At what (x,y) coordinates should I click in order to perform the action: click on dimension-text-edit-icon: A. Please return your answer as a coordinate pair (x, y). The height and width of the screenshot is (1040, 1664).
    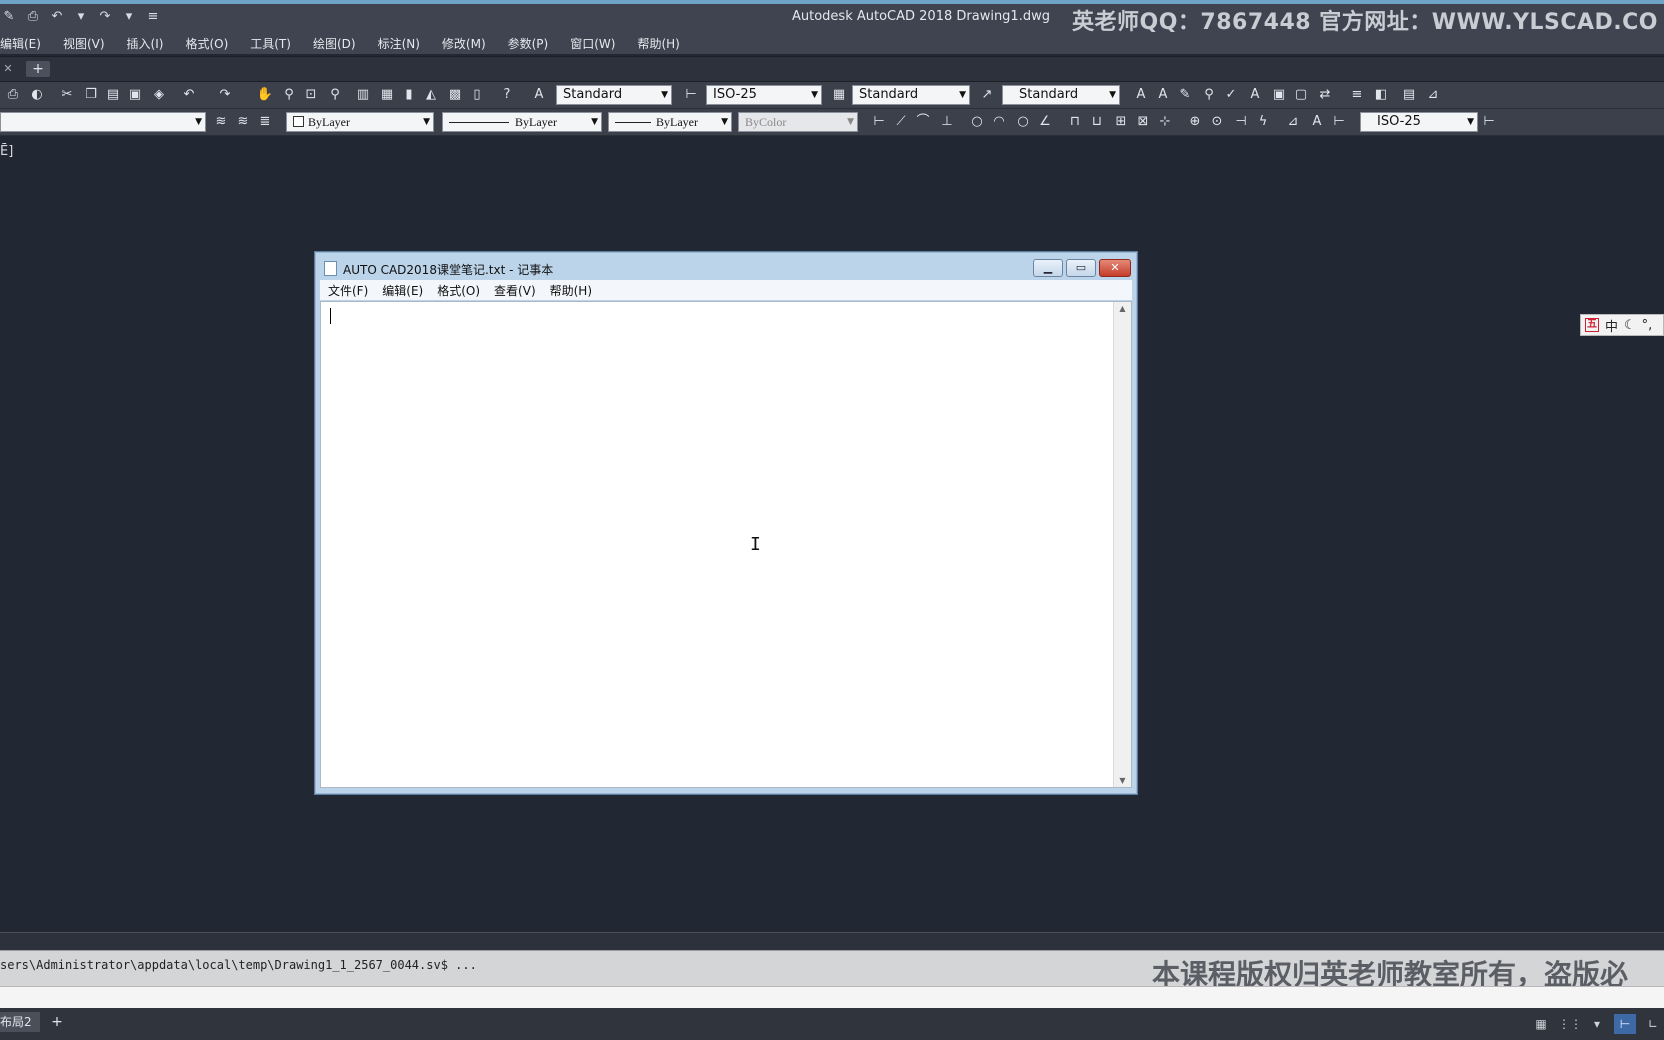
    Looking at the image, I should click on (1317, 122).